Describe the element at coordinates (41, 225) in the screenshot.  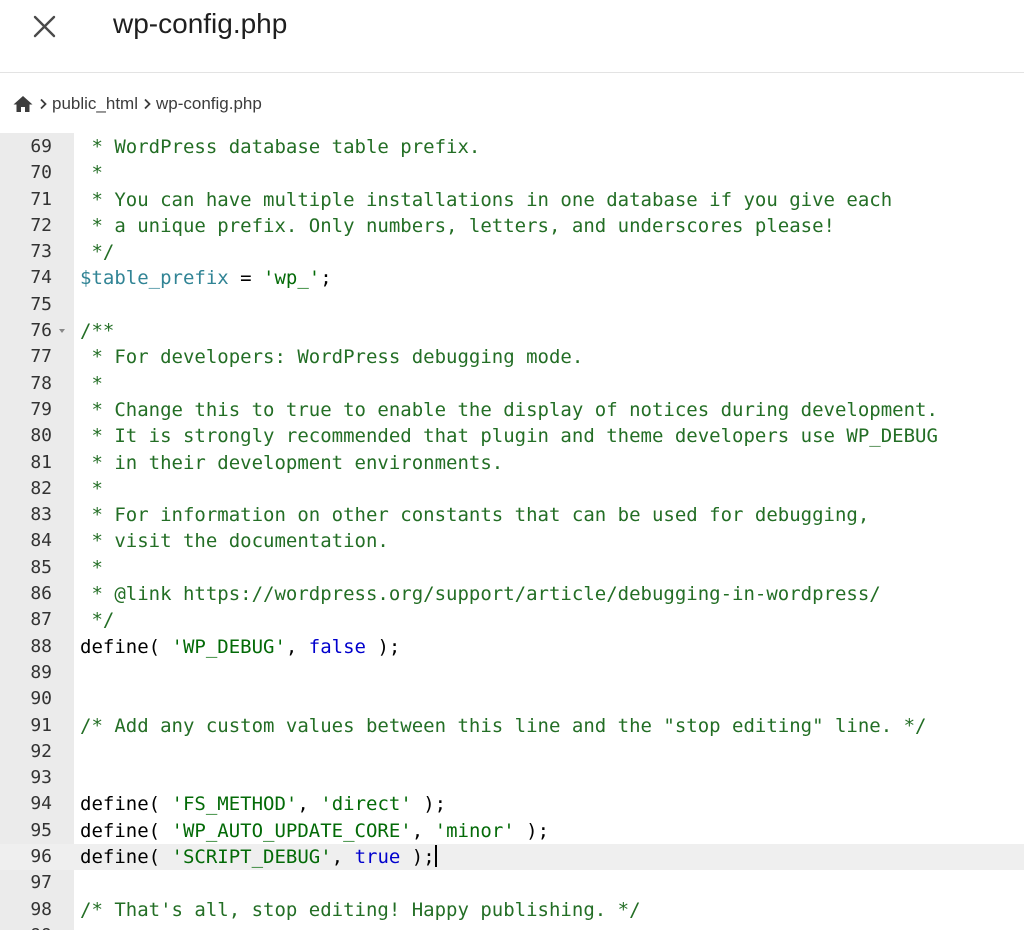
I see `line-number: 72` at that location.